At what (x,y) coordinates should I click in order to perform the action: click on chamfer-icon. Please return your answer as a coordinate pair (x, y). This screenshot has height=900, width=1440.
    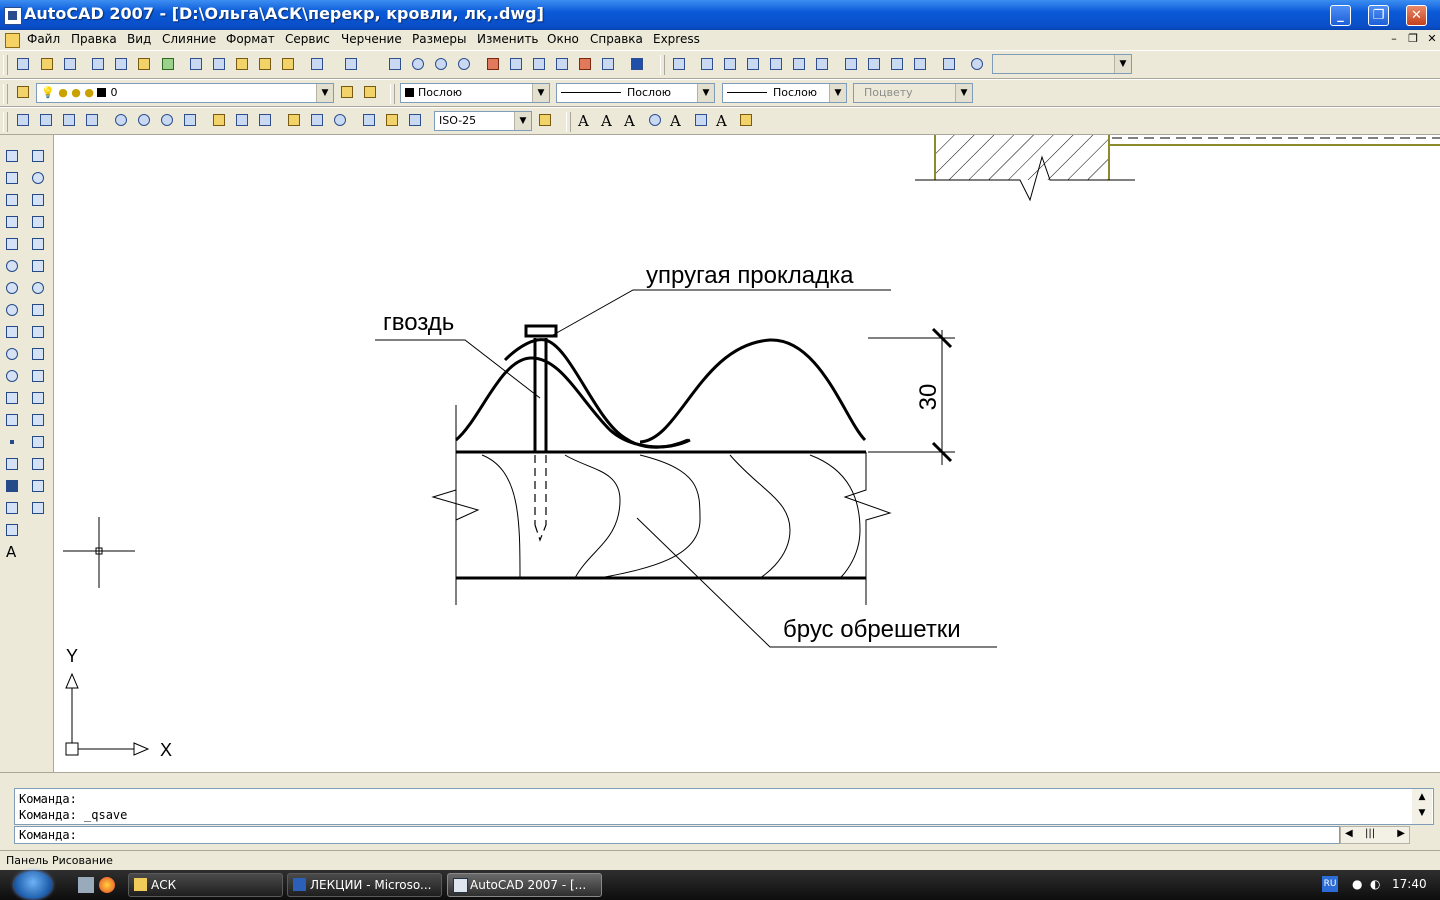
    Looking at the image, I should click on (38, 464).